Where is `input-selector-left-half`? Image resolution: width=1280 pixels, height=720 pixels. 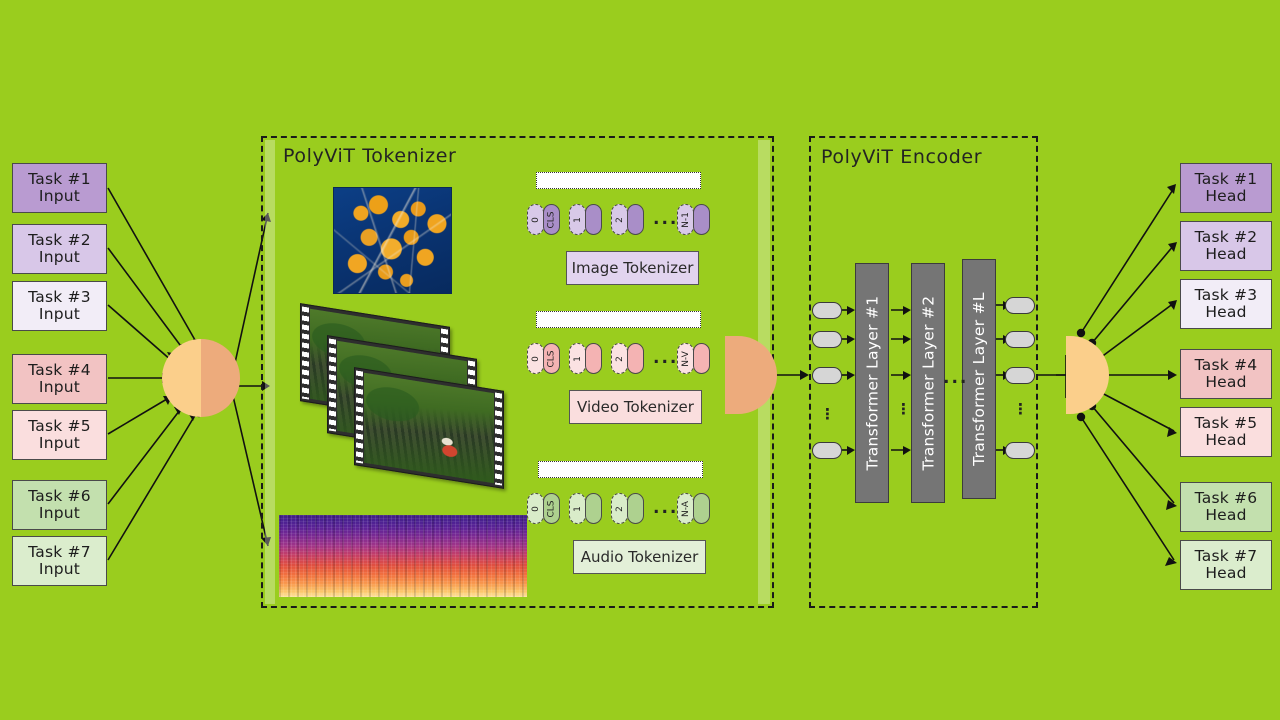 input-selector-left-half is located at coordinates (181, 378).